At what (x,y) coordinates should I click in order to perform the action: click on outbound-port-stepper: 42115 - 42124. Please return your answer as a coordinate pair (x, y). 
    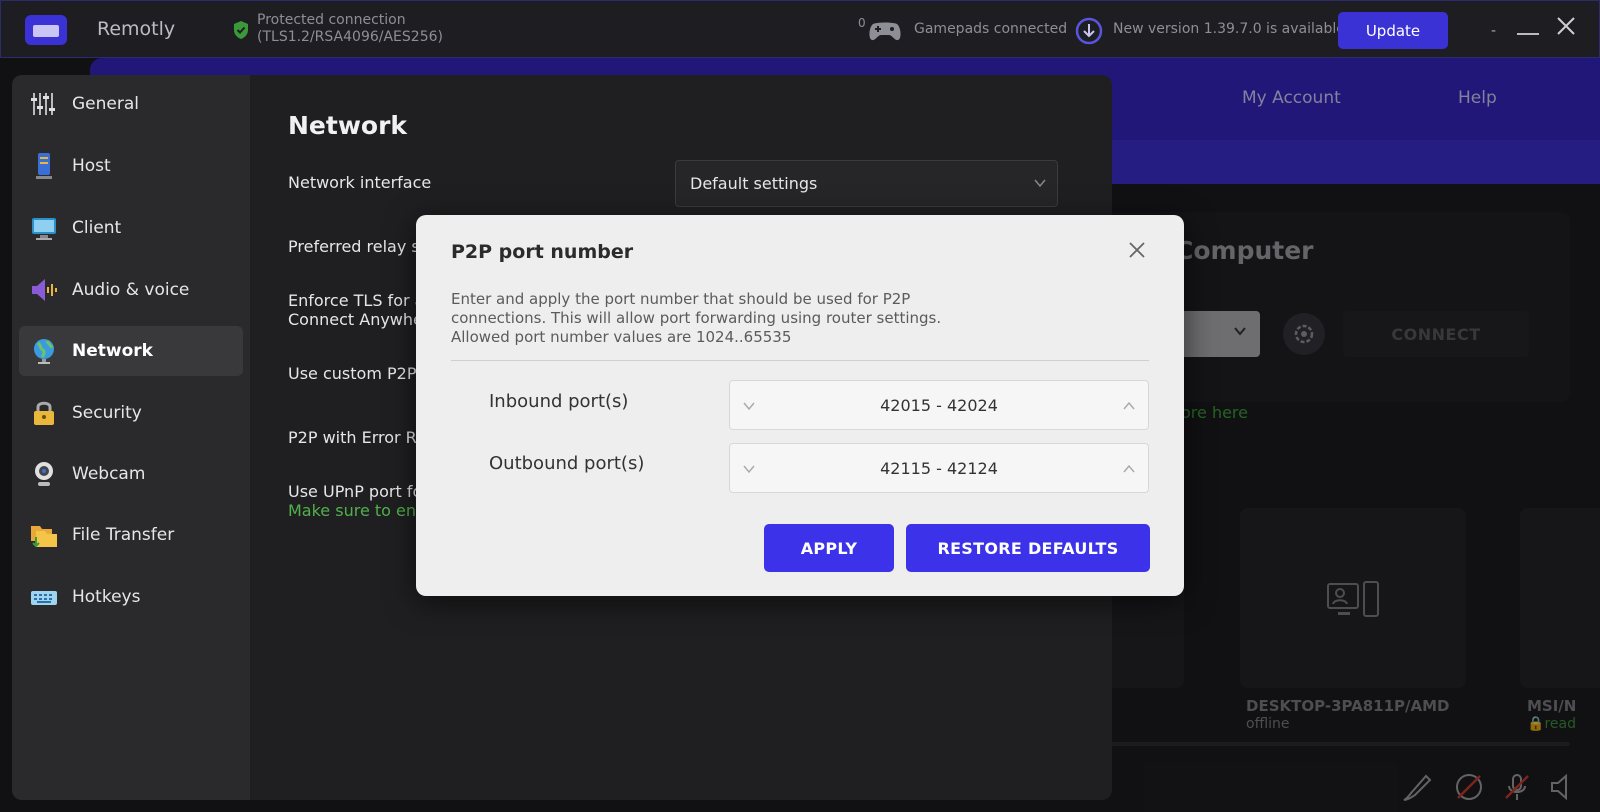
    Looking at the image, I should click on (939, 468).